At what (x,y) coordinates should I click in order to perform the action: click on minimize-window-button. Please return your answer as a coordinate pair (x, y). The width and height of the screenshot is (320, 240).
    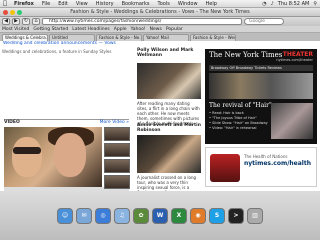
    Looking at the image, I should click on (12, 12).